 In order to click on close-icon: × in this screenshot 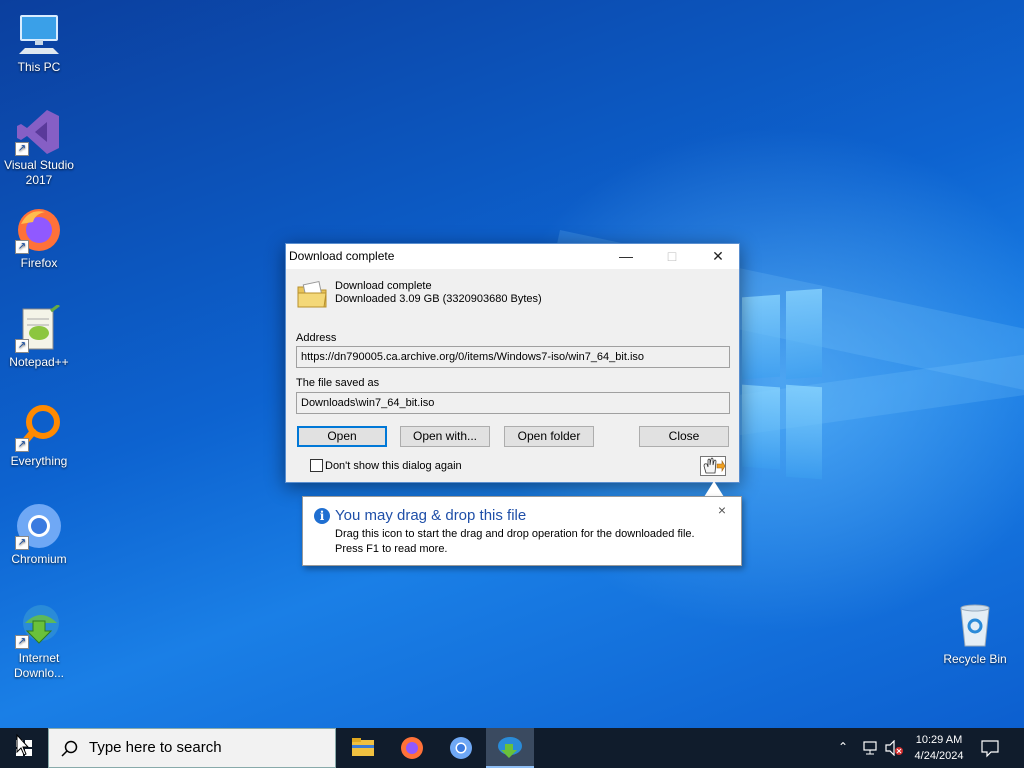, I will do `click(722, 510)`.